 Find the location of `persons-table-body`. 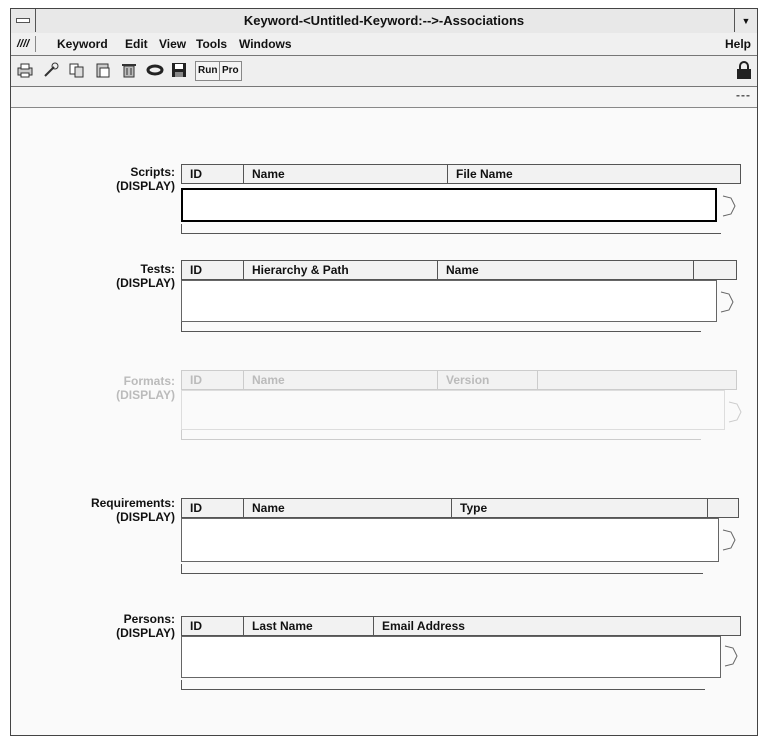

persons-table-body is located at coordinates (451, 657).